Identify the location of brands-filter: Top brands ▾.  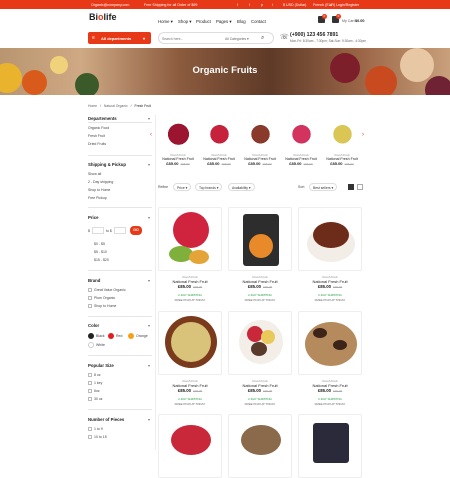
(209, 187).